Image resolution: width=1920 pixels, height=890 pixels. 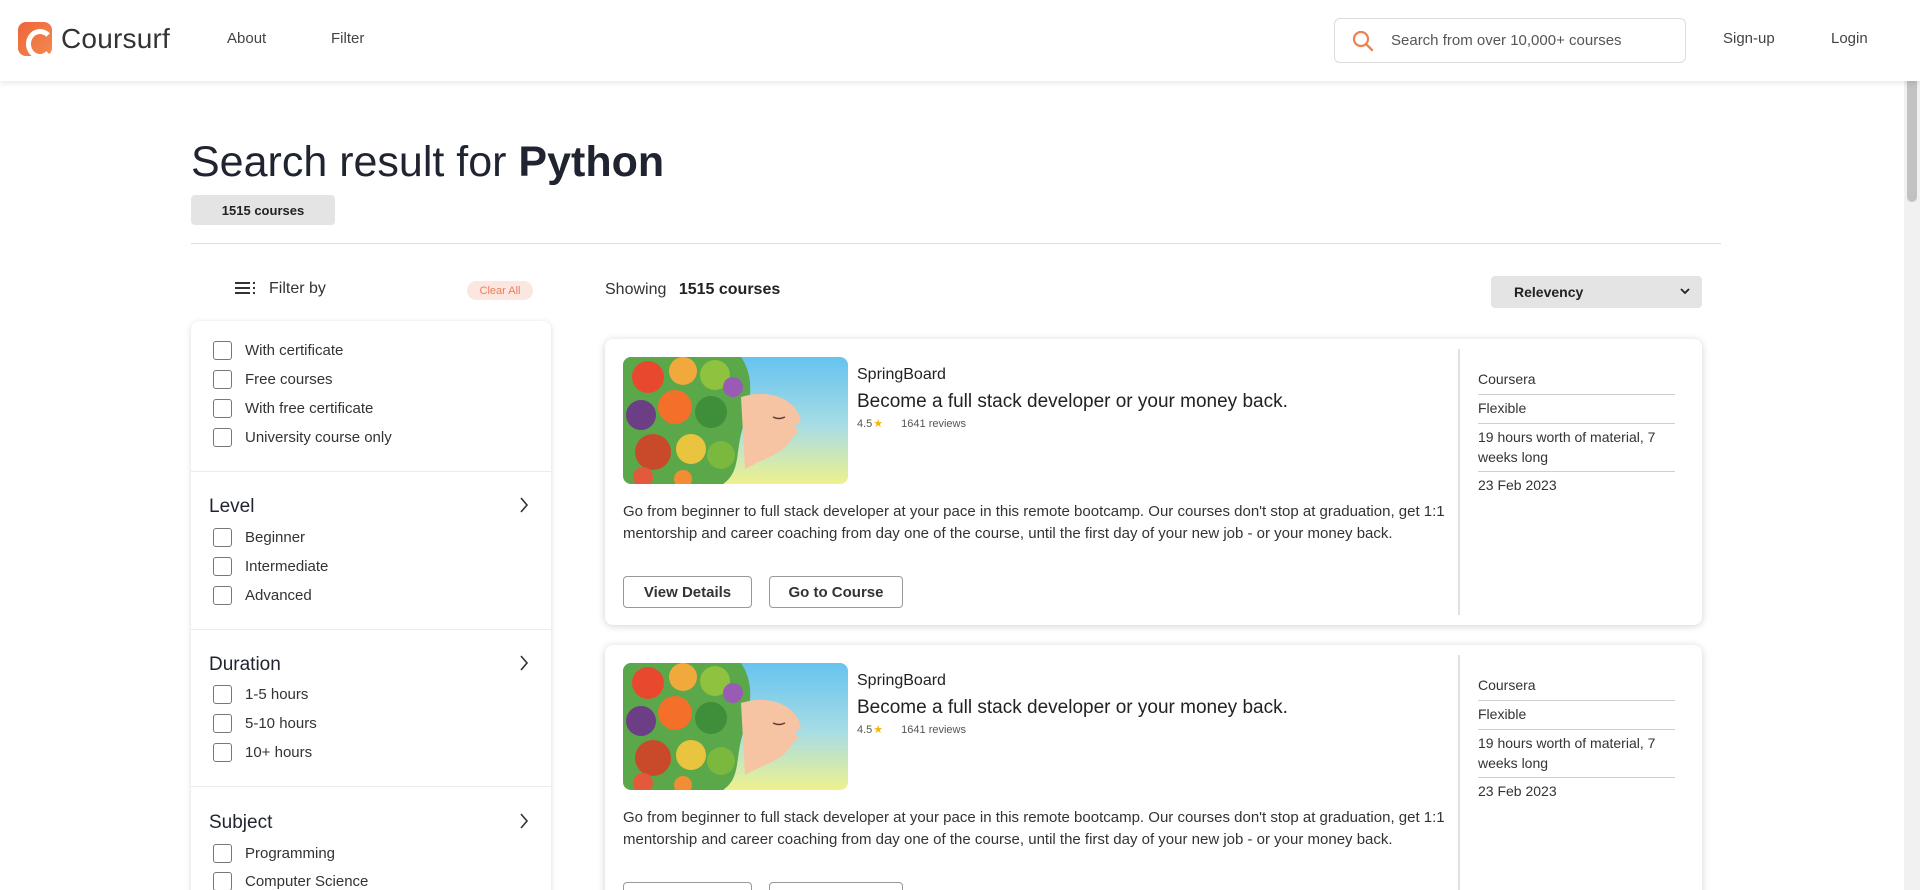 What do you see at coordinates (297, 288) in the screenshot?
I see `filter-title: Filter by` at bounding box center [297, 288].